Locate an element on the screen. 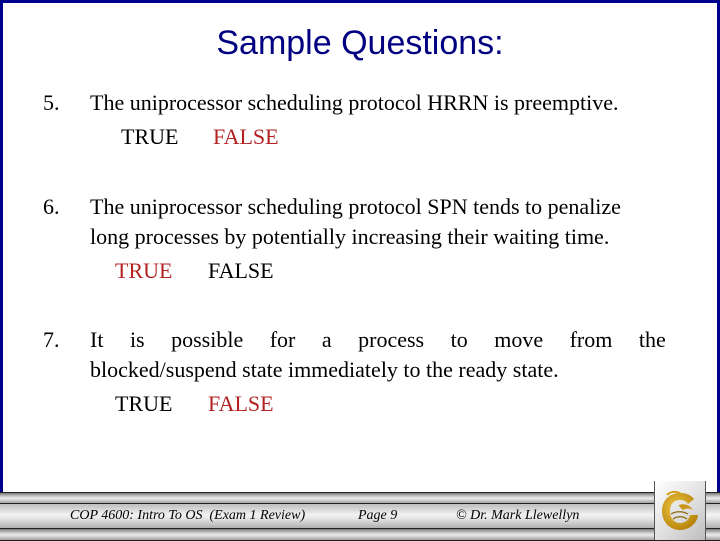 This screenshot has height=541, width=720. footer-copyright: © Dr. Mark Llewellyn is located at coordinates (518, 515).